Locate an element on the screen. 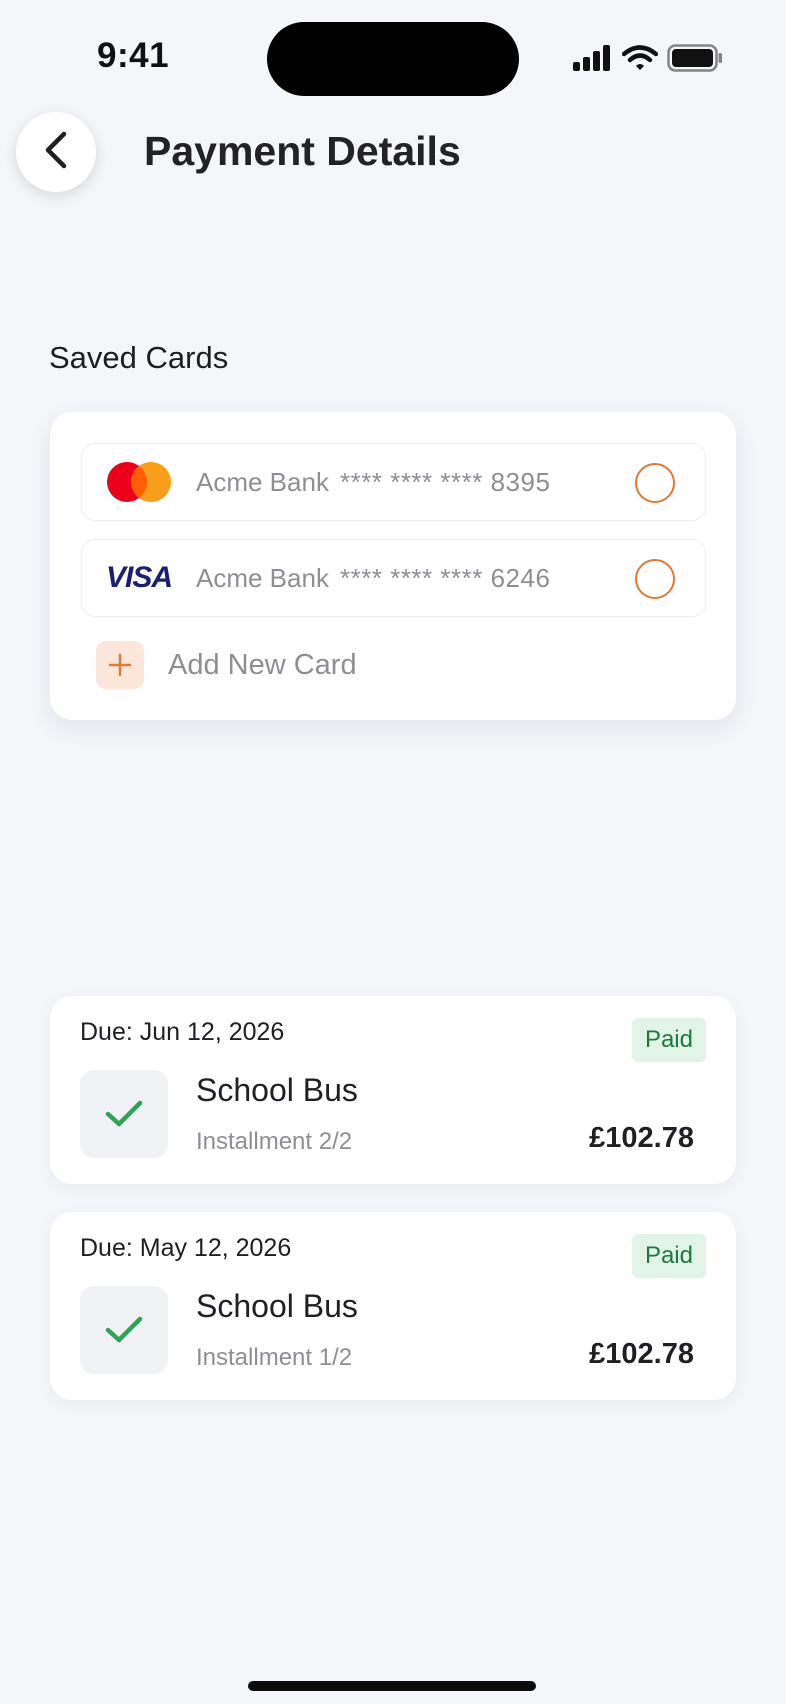  payment-installment: Installment 2/2 is located at coordinates (274, 1141).